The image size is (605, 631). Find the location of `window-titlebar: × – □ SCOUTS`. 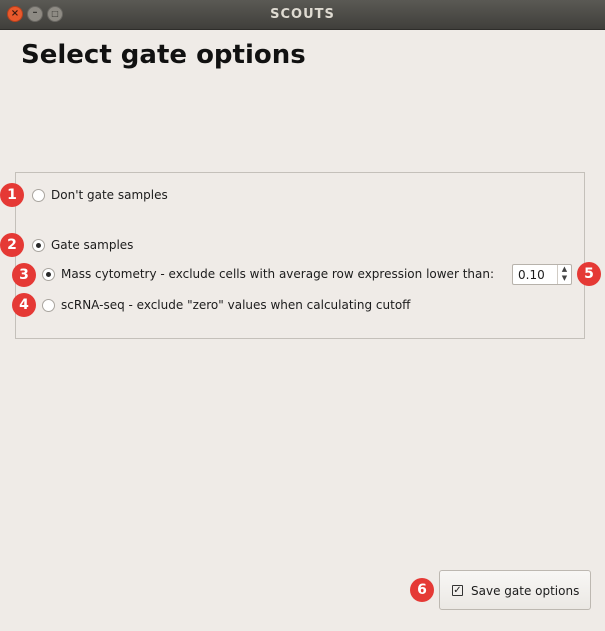

window-titlebar: × – □ SCOUTS is located at coordinates (302, 15).